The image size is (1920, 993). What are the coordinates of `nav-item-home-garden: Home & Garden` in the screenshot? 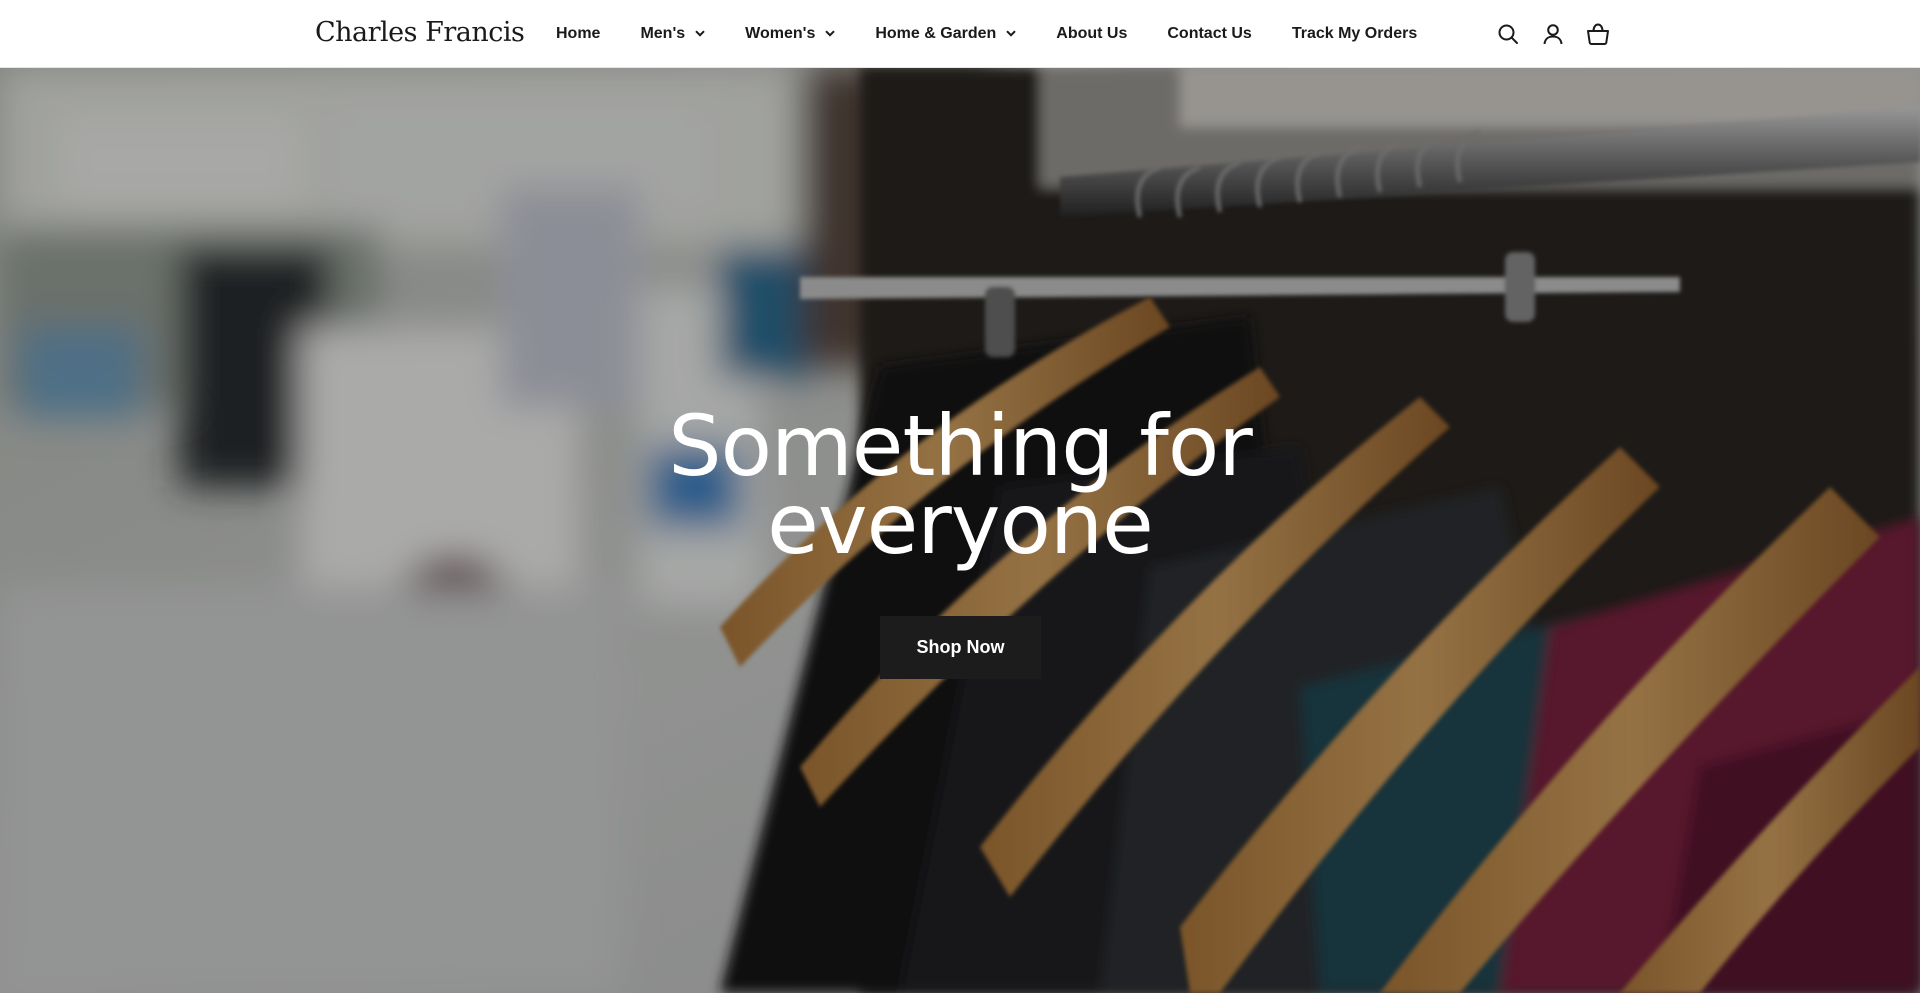 It's located at (945, 34).